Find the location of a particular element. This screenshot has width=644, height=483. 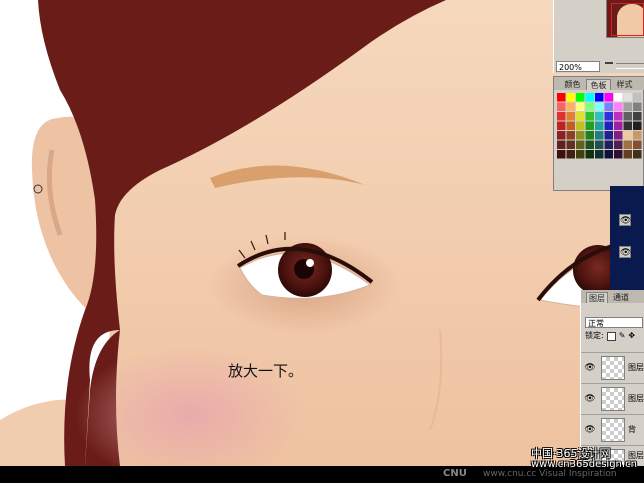

layer-panel-backdrop is located at coordinates (627, 238).